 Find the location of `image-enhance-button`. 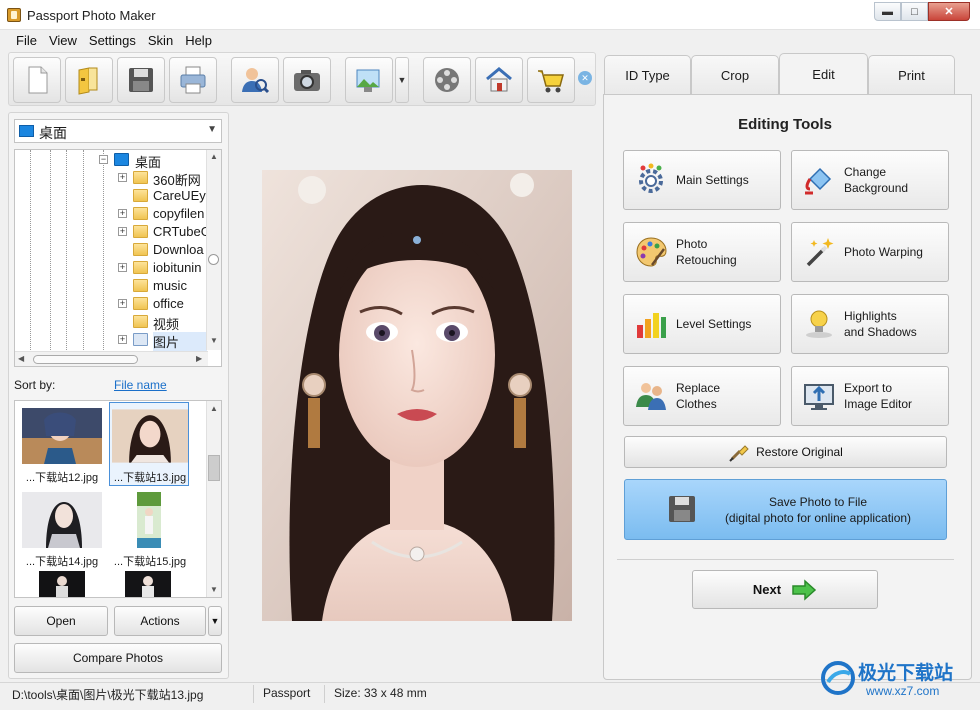

image-enhance-button is located at coordinates (369, 80).